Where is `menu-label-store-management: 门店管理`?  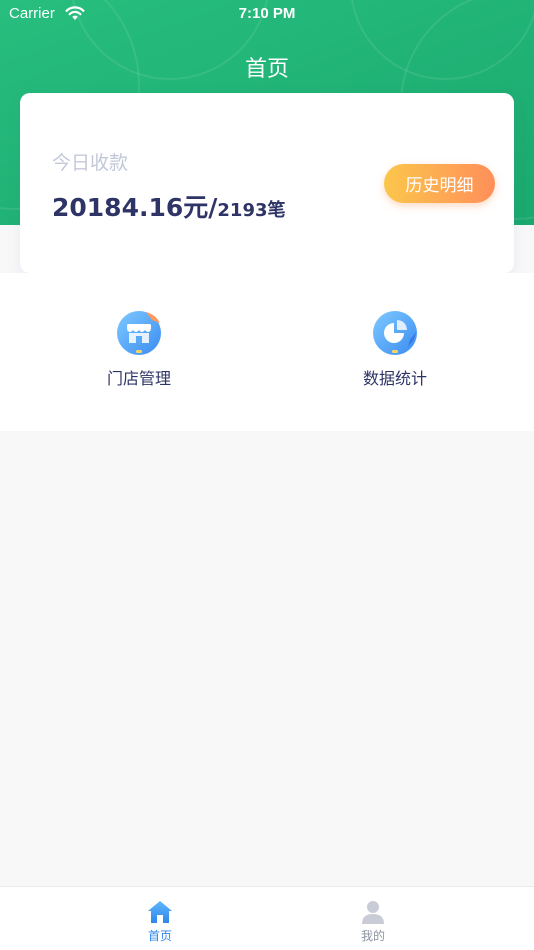 menu-label-store-management: 门店管理 is located at coordinates (138, 378).